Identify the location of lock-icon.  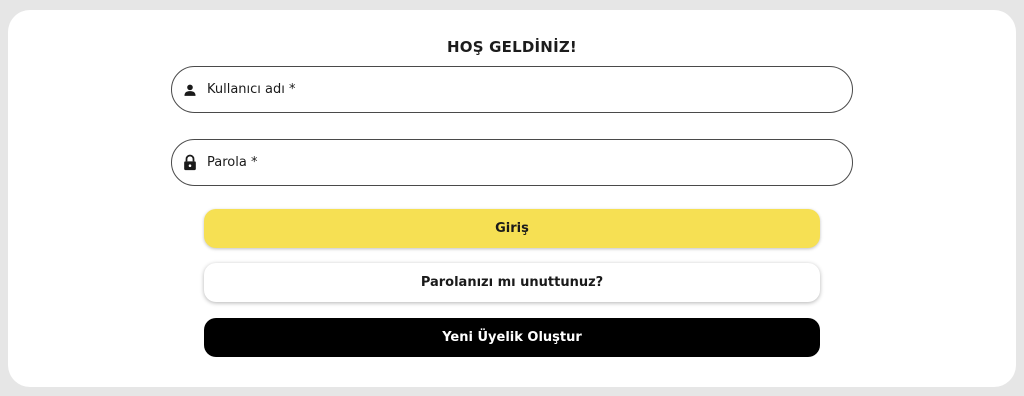
(190, 162).